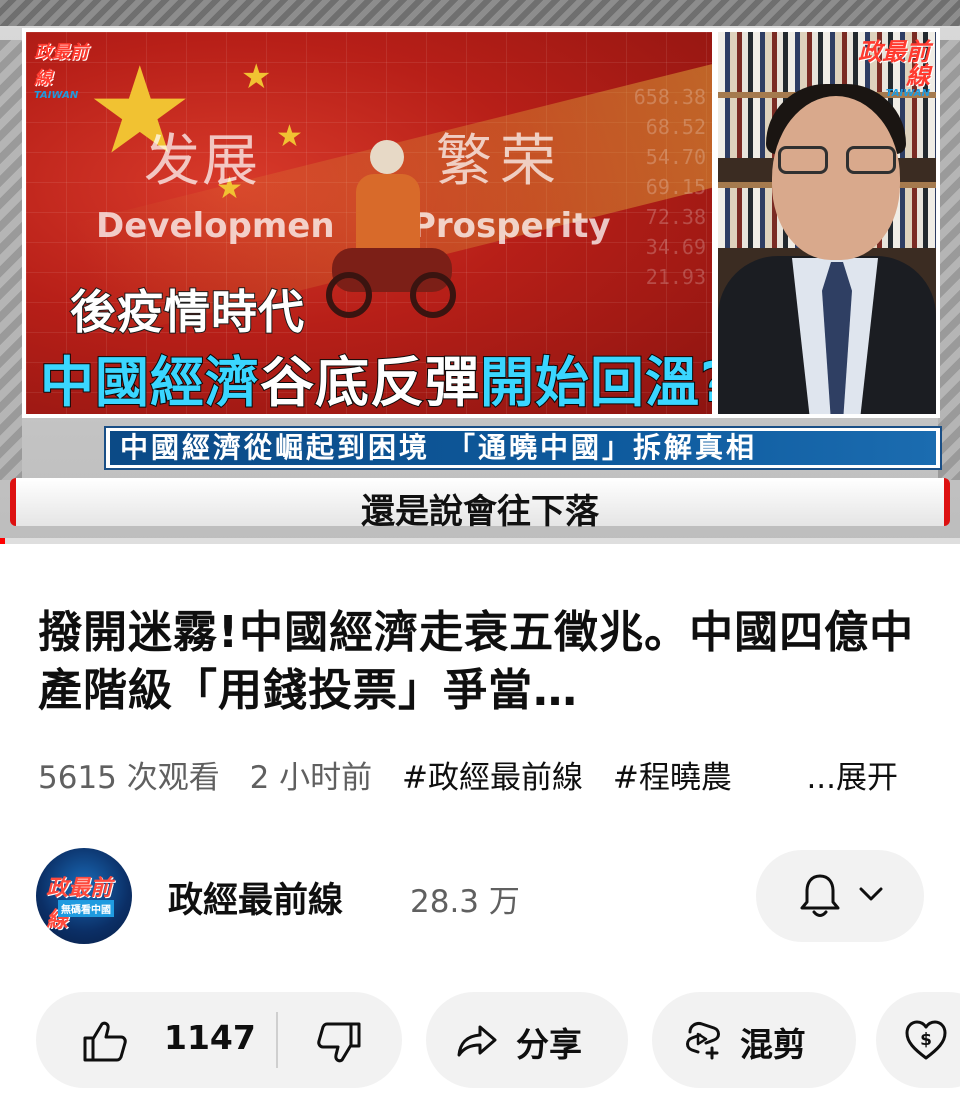 This screenshot has width=960, height=1118. I want to click on share-label: 分享, so click(549, 1044).